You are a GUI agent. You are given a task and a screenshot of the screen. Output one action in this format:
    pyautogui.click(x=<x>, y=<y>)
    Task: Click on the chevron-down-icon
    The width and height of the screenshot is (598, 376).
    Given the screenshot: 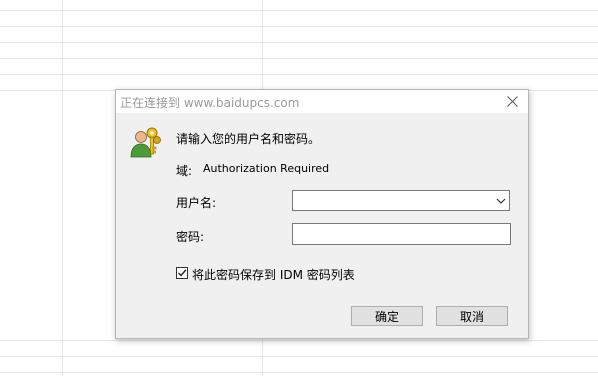 What is the action you would take?
    pyautogui.click(x=501, y=201)
    